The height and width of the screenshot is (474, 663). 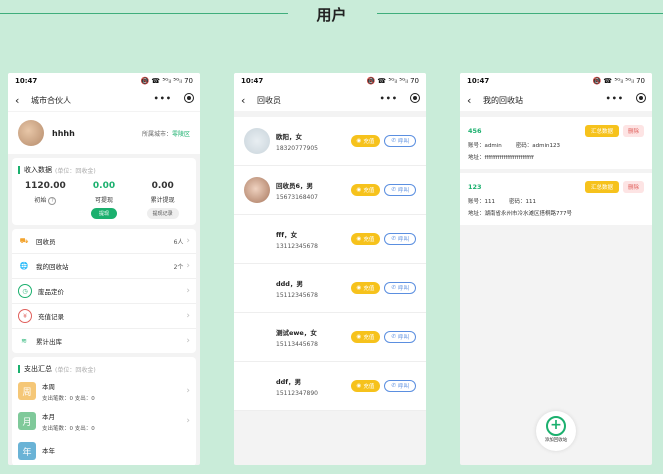 I want to click on stack-icon: ≋, so click(x=24, y=341).